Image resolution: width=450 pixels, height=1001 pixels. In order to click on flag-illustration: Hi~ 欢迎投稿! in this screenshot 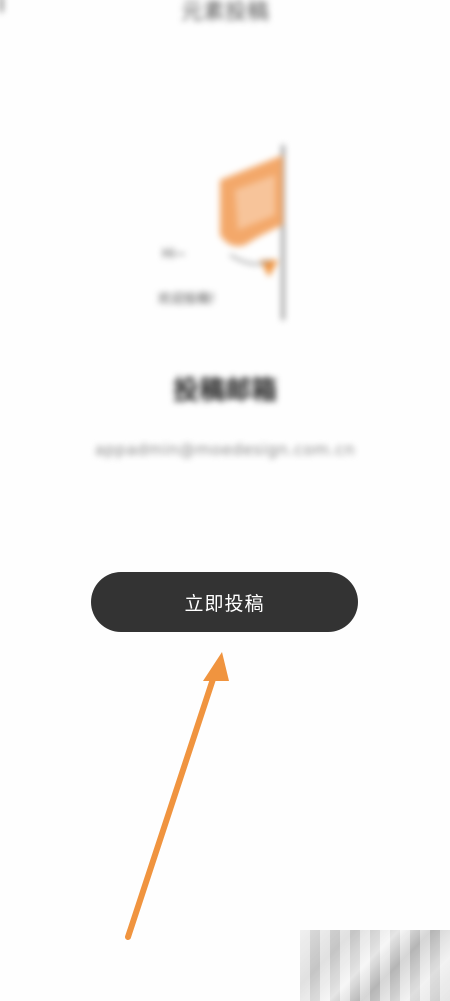, I will do `click(225, 230)`.